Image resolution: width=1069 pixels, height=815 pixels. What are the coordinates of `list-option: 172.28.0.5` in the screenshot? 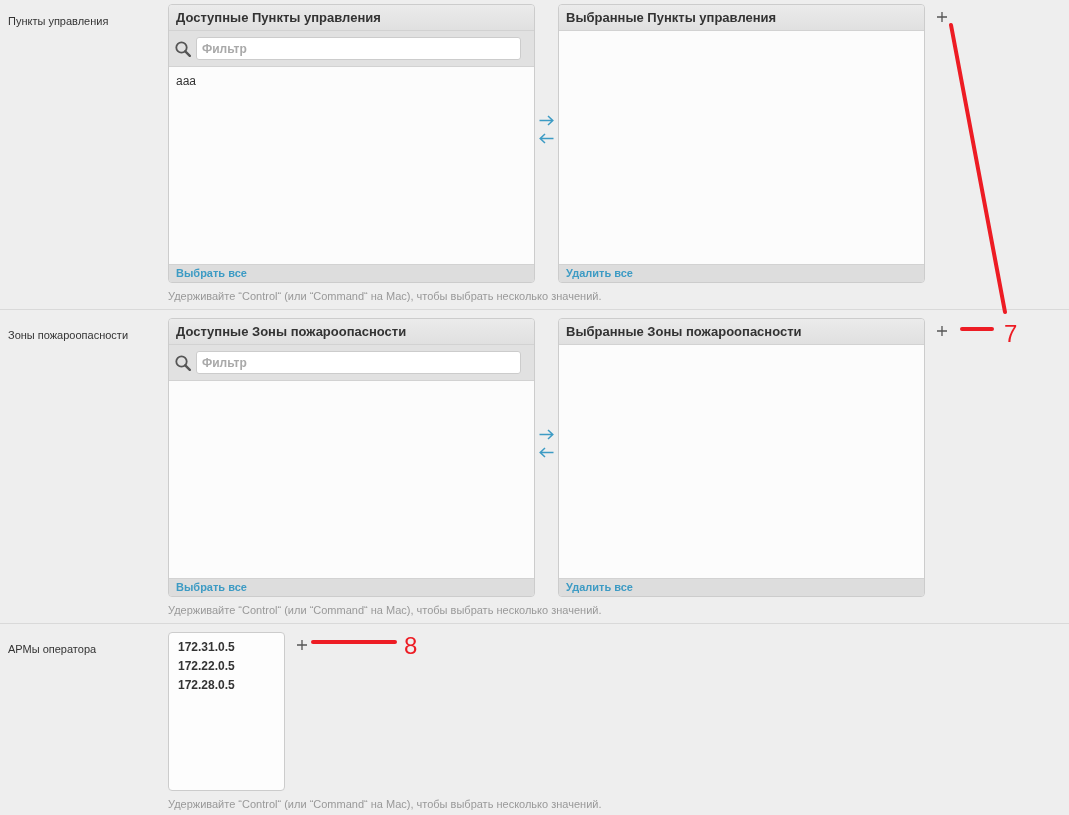 It's located at (226, 685).